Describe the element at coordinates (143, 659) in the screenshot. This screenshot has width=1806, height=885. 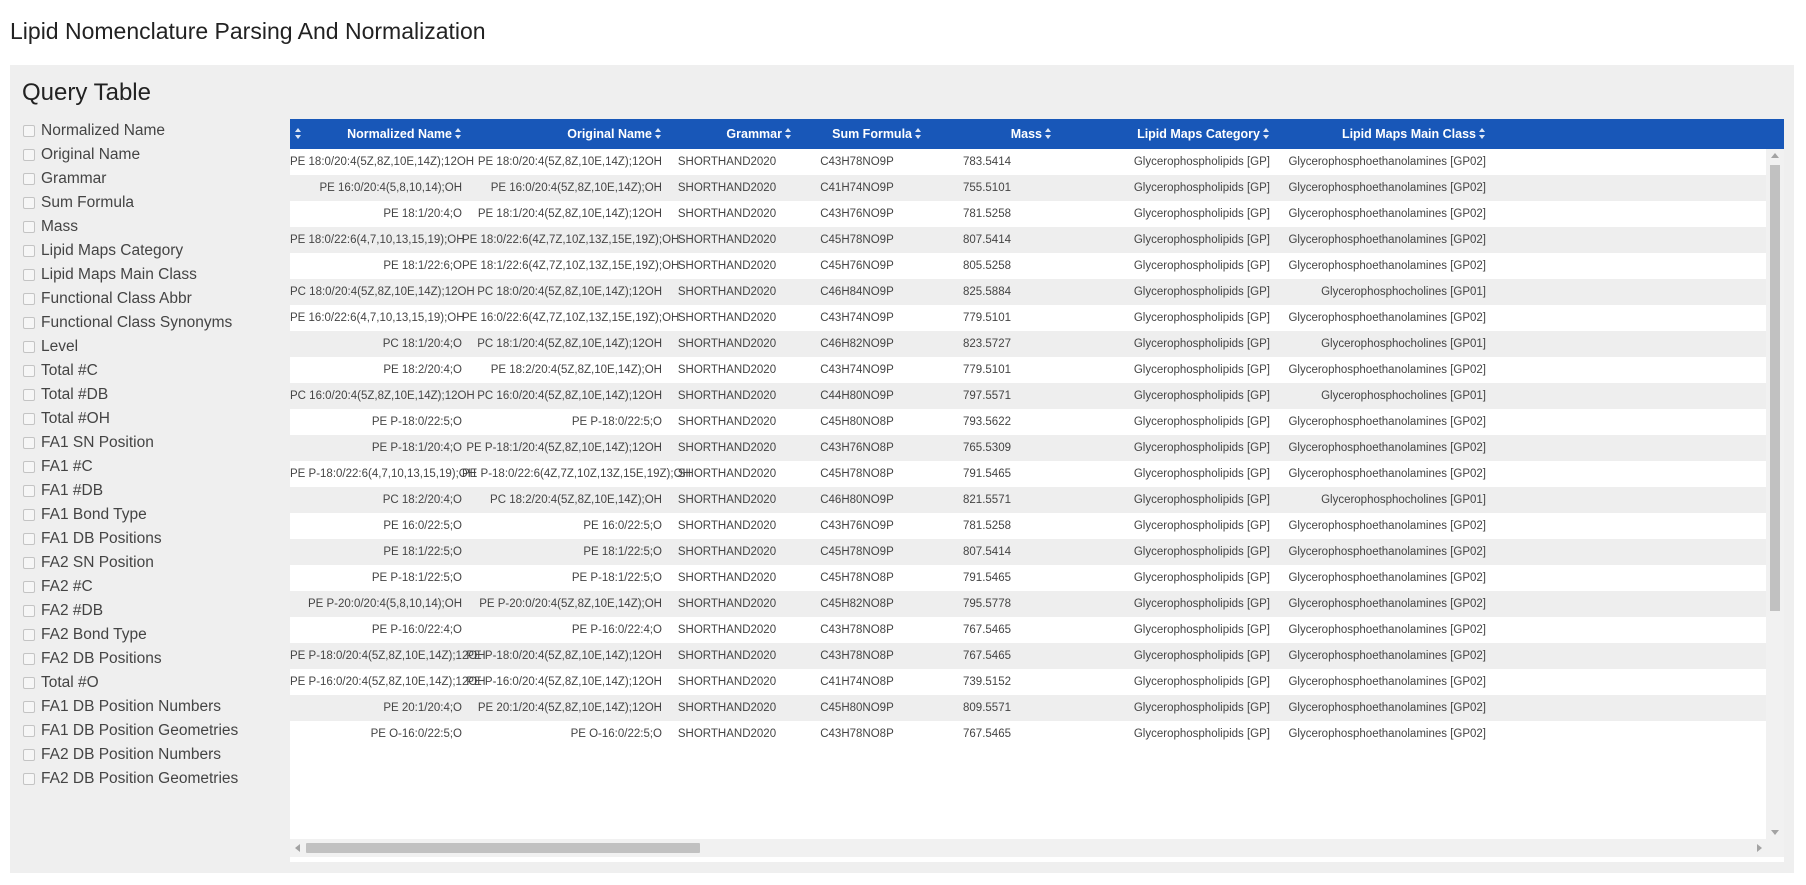
I see `column-toggle-fa2-db-positions: FA2 DB Positions` at that location.